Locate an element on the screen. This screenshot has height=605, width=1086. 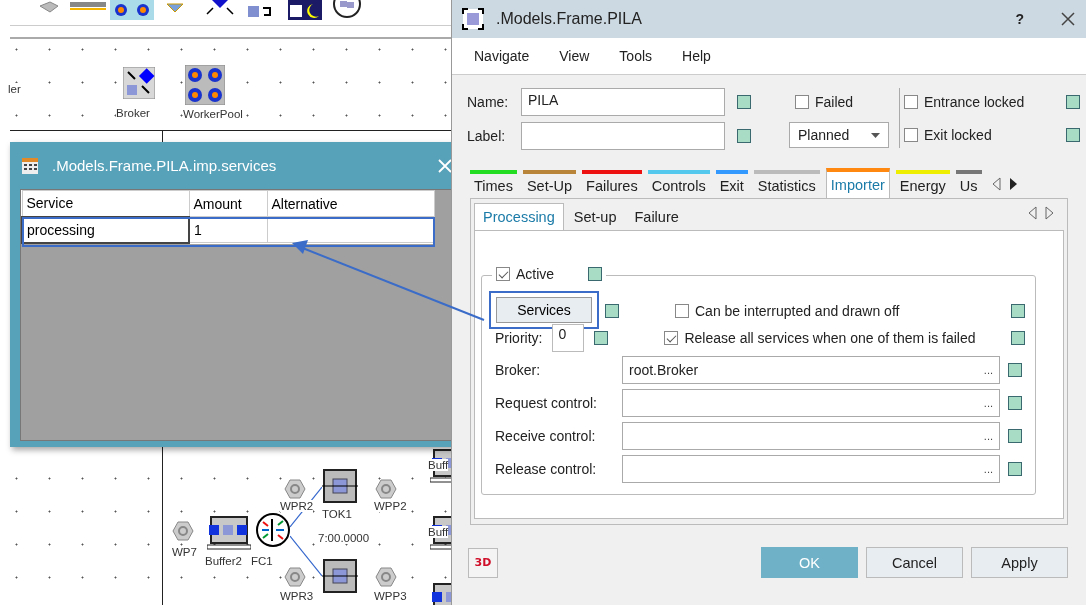
label-field is located at coordinates (623, 135).